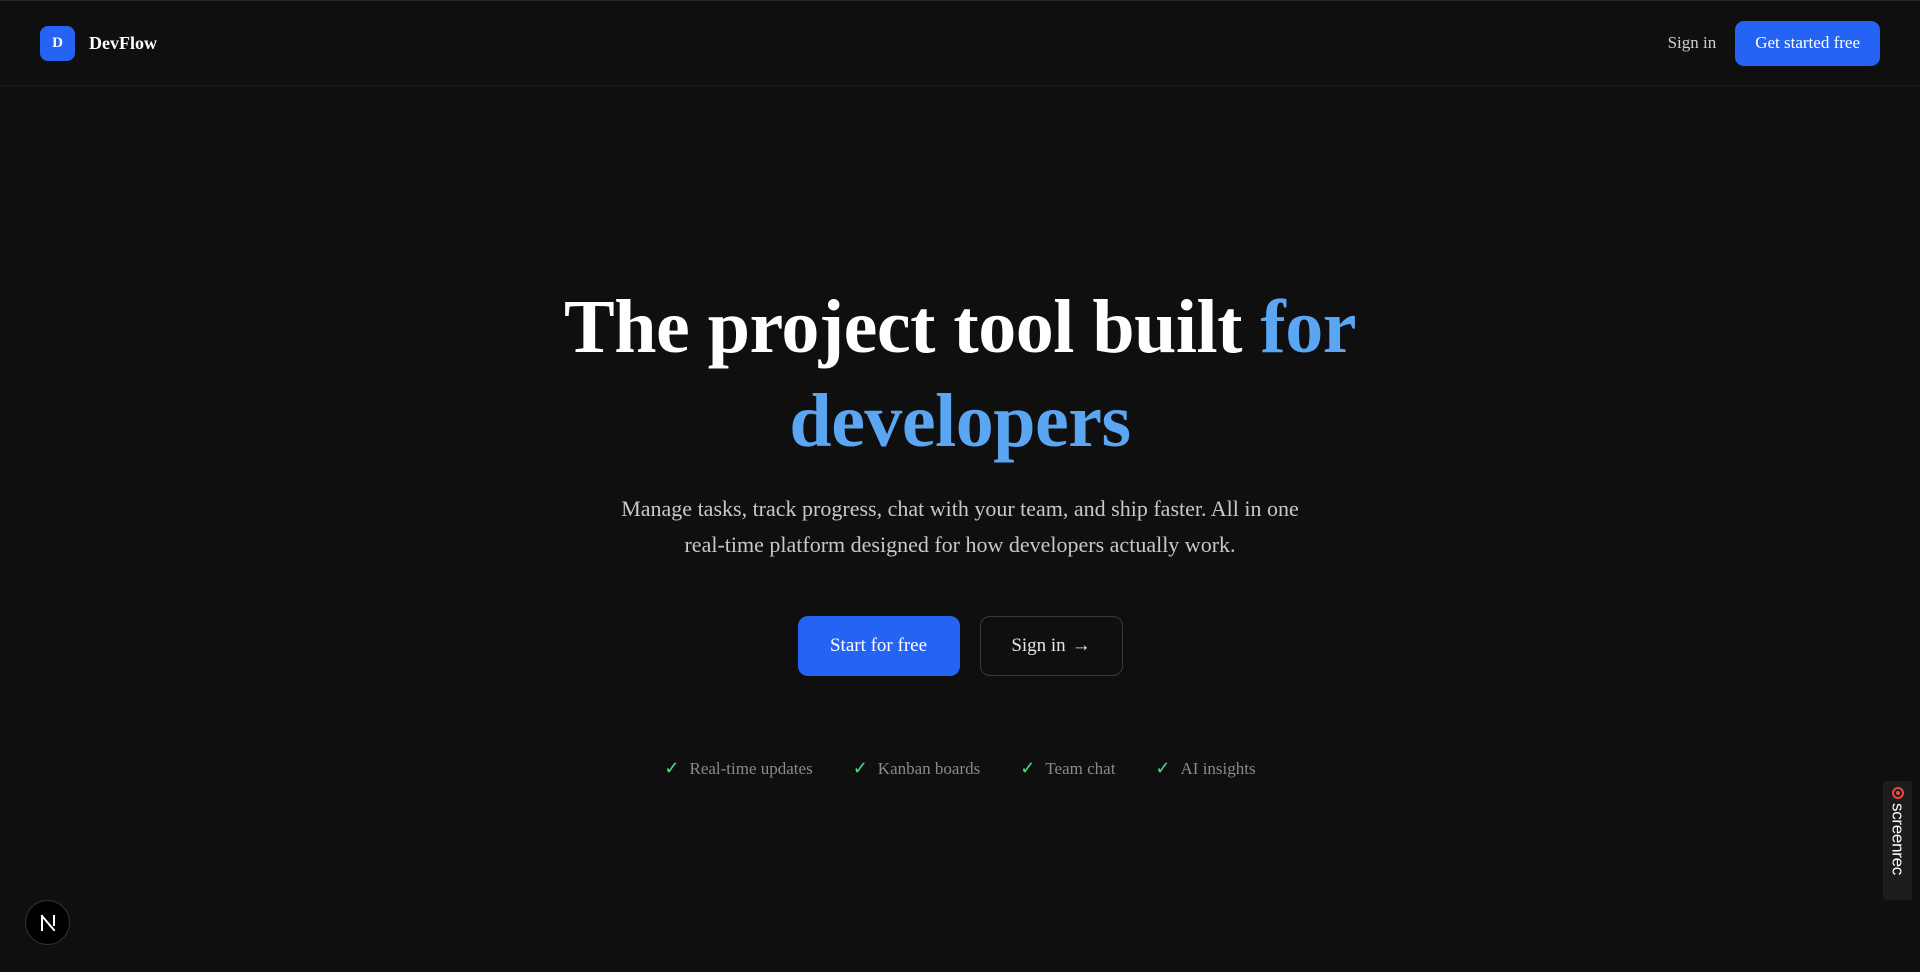  I want to click on cta-row: Start for free Sign in →, so click(960, 646).